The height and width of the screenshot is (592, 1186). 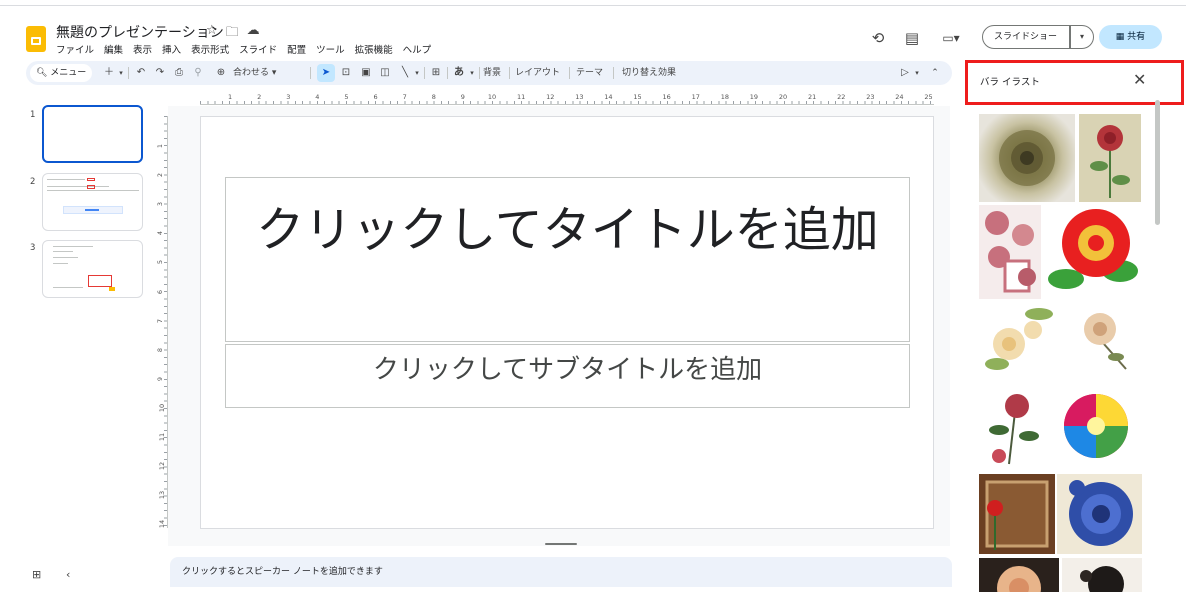 What do you see at coordinates (33, 182) in the screenshot?
I see `slide-number: 2` at bounding box center [33, 182].